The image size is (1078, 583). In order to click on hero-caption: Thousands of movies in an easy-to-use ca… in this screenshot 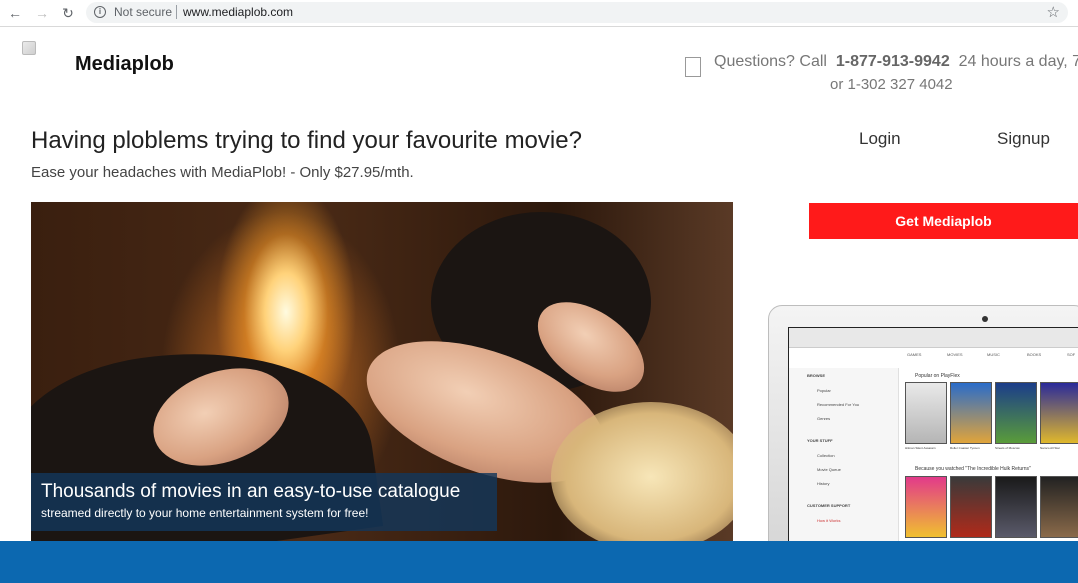, I will do `click(264, 502)`.